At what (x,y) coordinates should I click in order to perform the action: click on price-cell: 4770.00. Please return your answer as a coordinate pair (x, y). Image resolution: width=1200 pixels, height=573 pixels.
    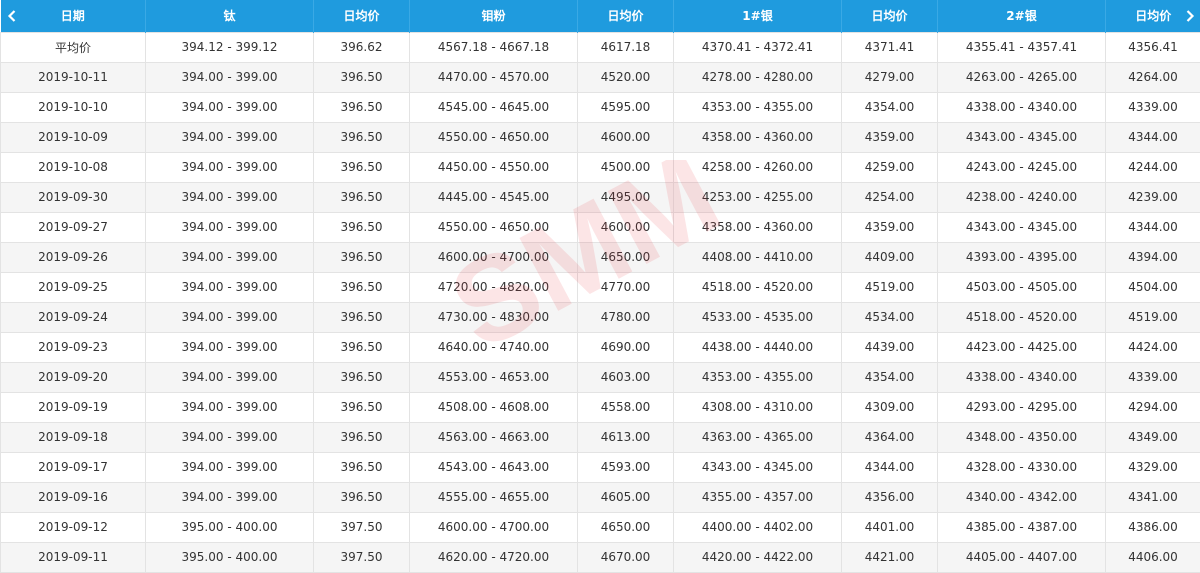
    Looking at the image, I should click on (626, 287).